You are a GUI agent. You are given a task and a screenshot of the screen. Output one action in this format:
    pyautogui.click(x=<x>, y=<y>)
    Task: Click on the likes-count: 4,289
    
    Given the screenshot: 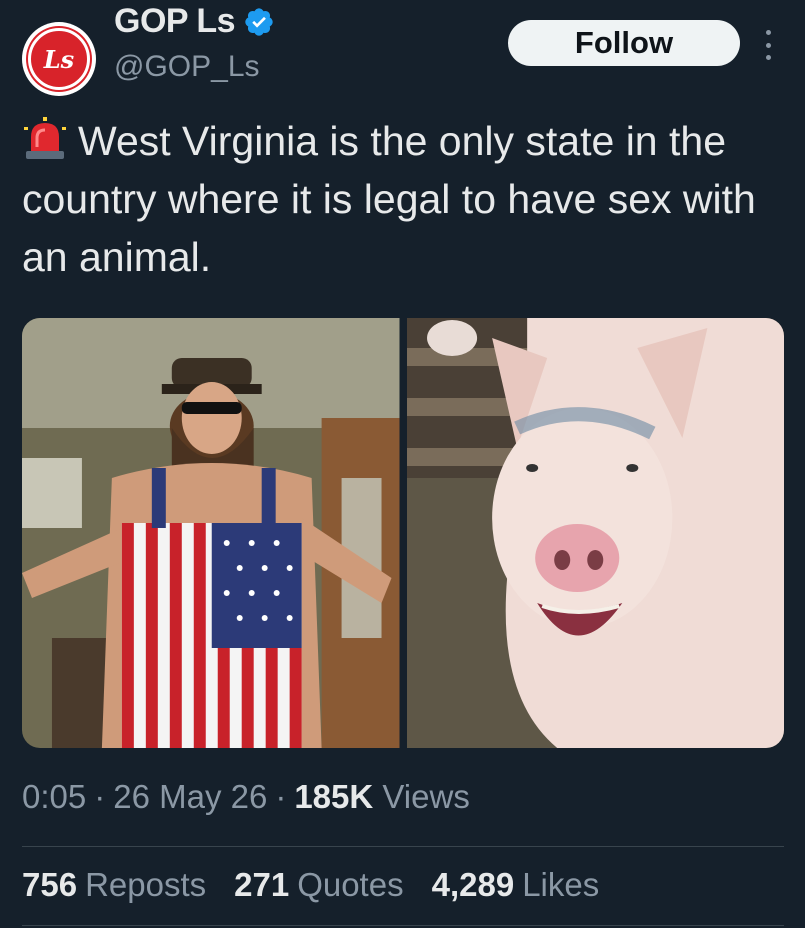 What is the action you would take?
    pyautogui.click(x=473, y=884)
    